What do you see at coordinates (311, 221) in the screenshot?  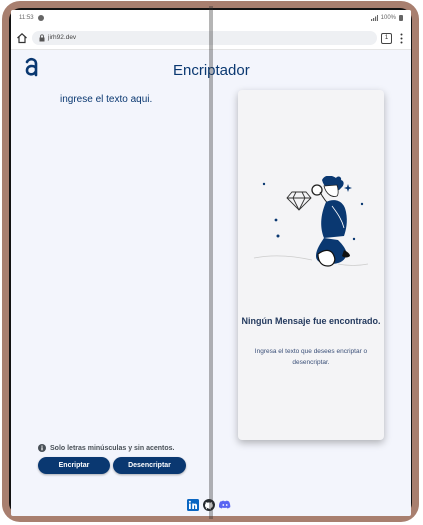 I see `illustration-person-magnifier` at bounding box center [311, 221].